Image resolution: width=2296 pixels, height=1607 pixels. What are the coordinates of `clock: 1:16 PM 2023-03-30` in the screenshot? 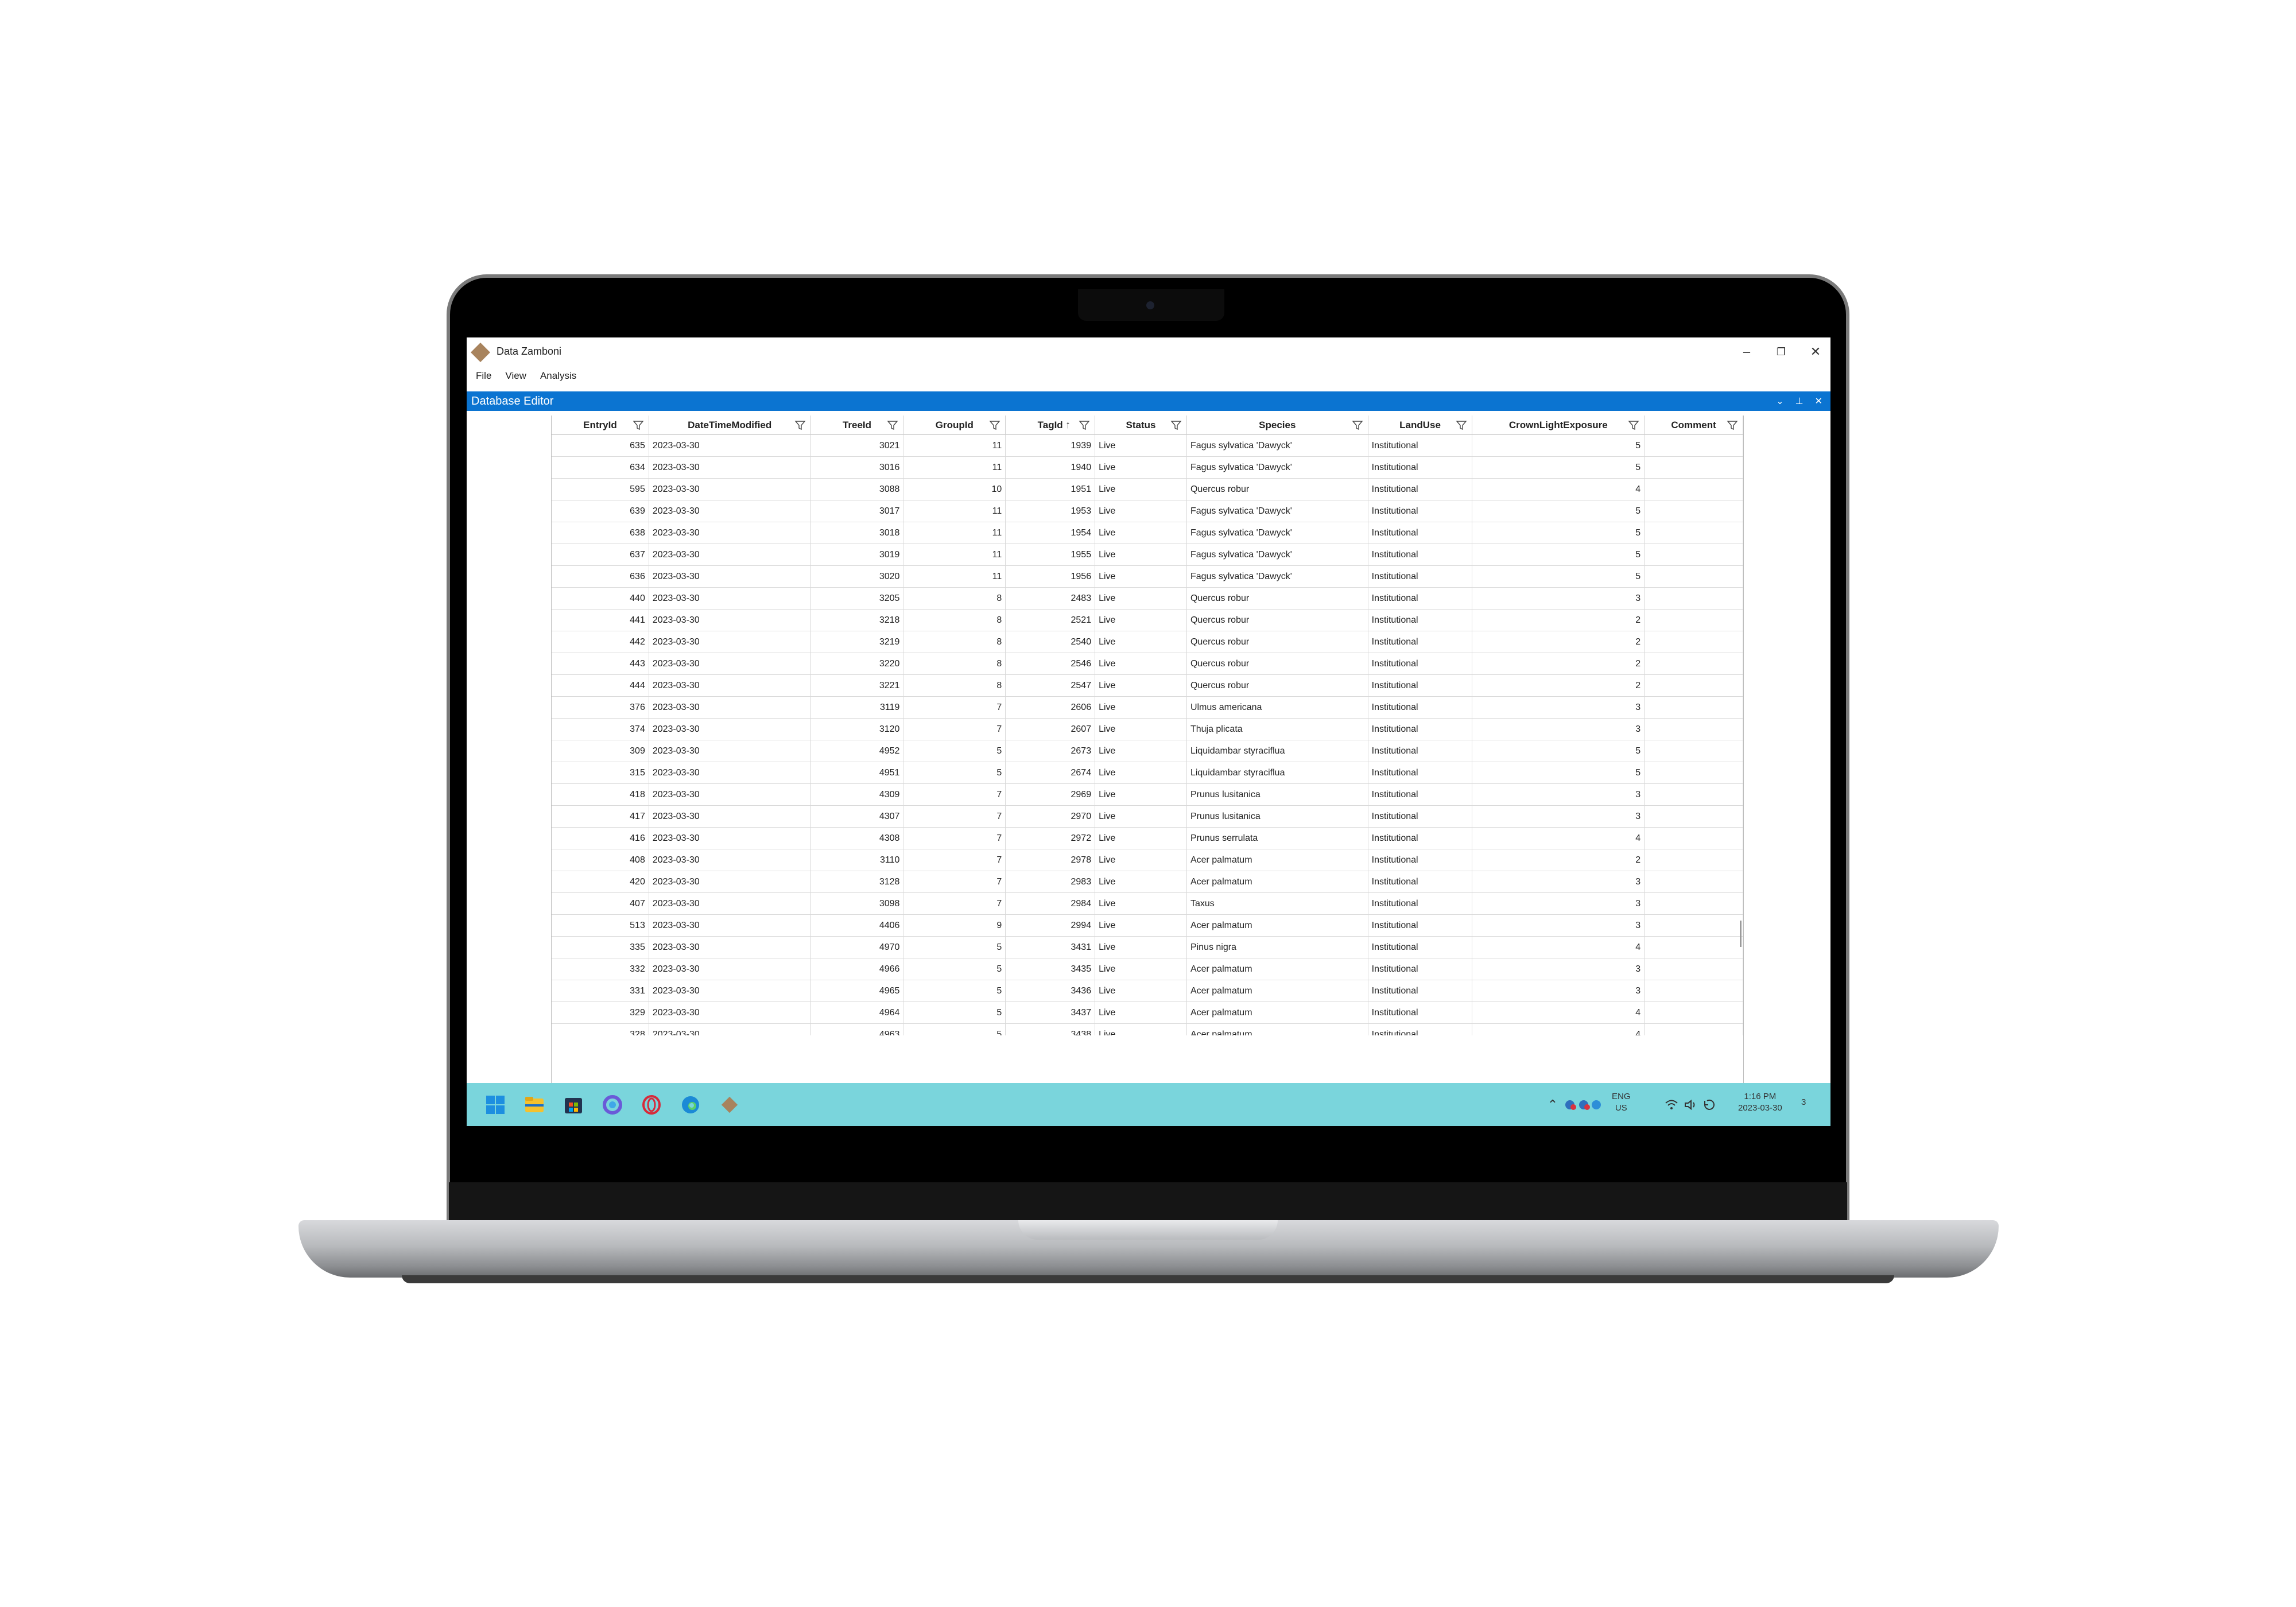 It's located at (1760, 1102).